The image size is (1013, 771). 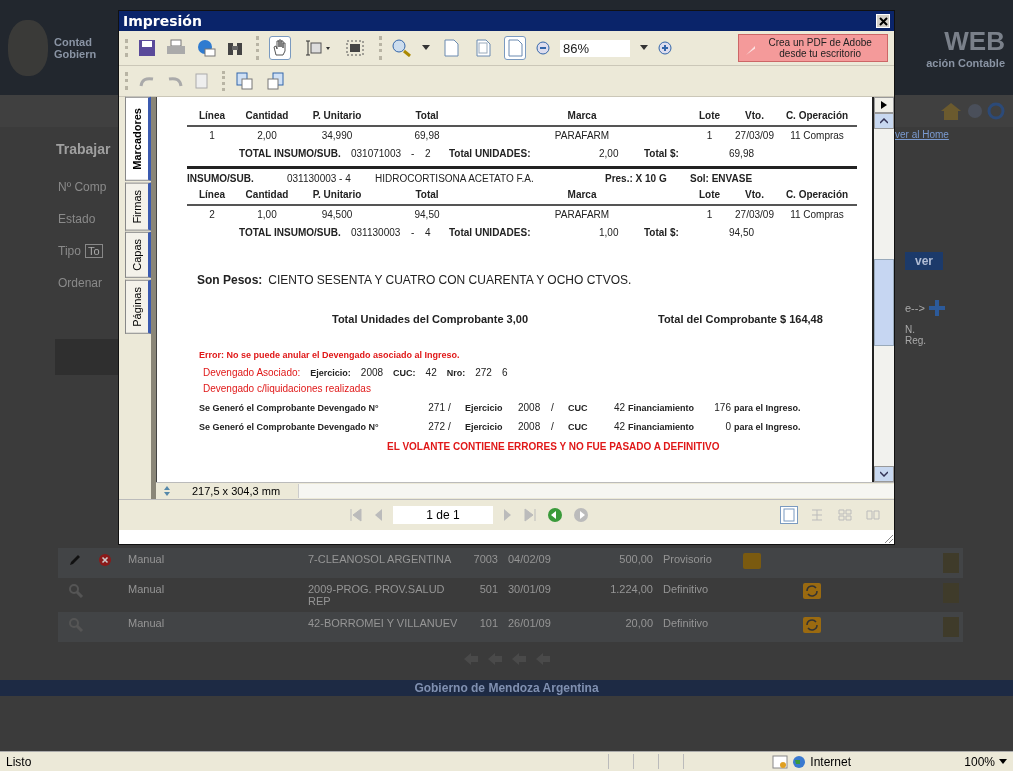 I want to click on column-header: Cantidad, so click(x=267, y=195).